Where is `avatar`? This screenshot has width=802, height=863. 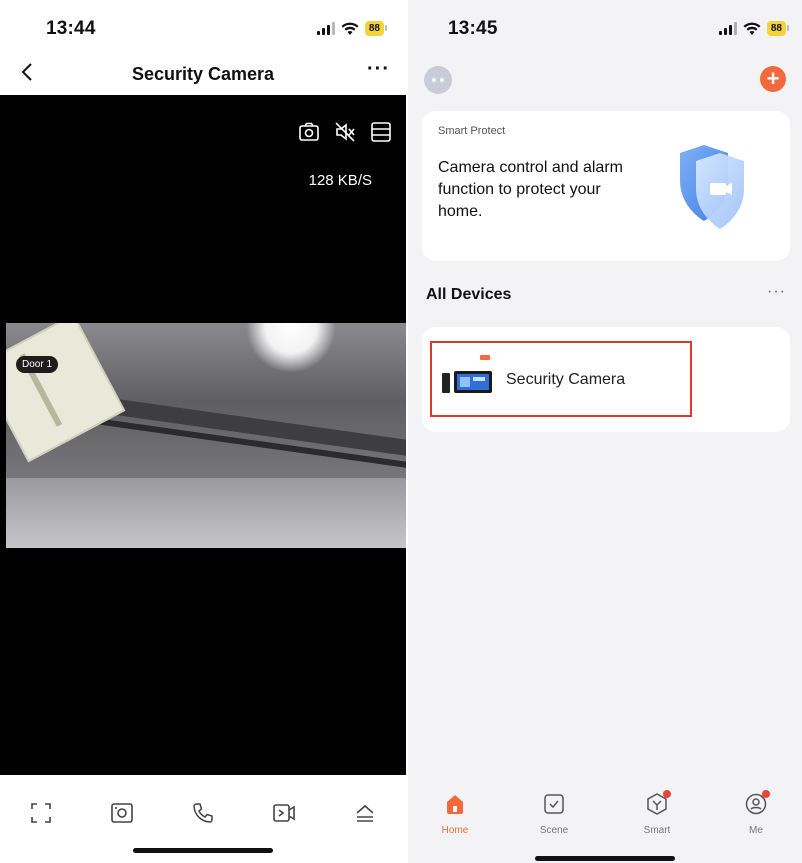 avatar is located at coordinates (438, 80).